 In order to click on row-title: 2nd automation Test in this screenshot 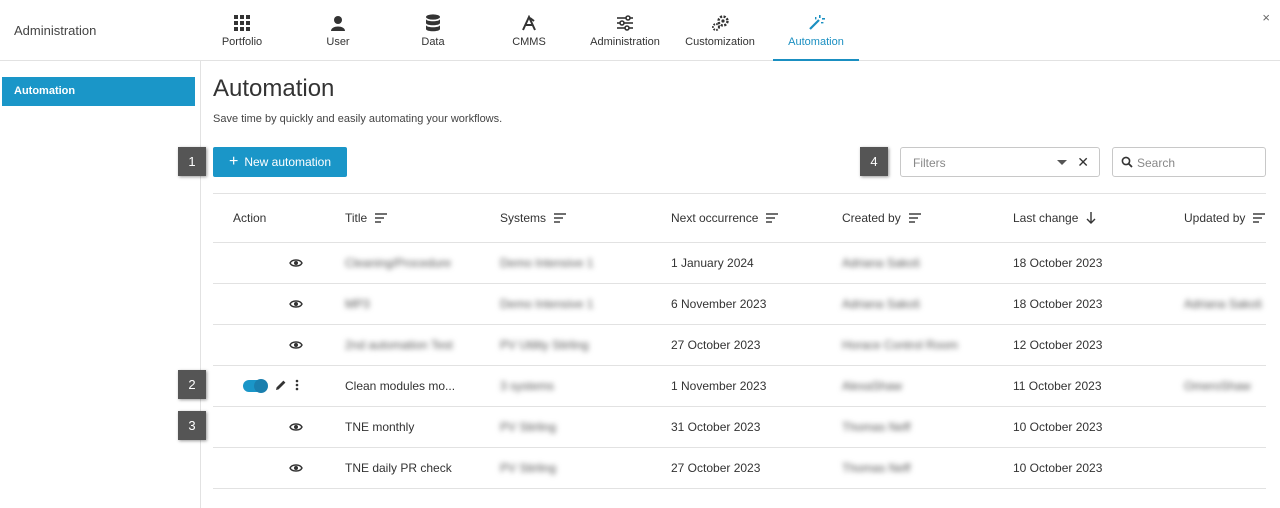, I will do `click(399, 345)`.